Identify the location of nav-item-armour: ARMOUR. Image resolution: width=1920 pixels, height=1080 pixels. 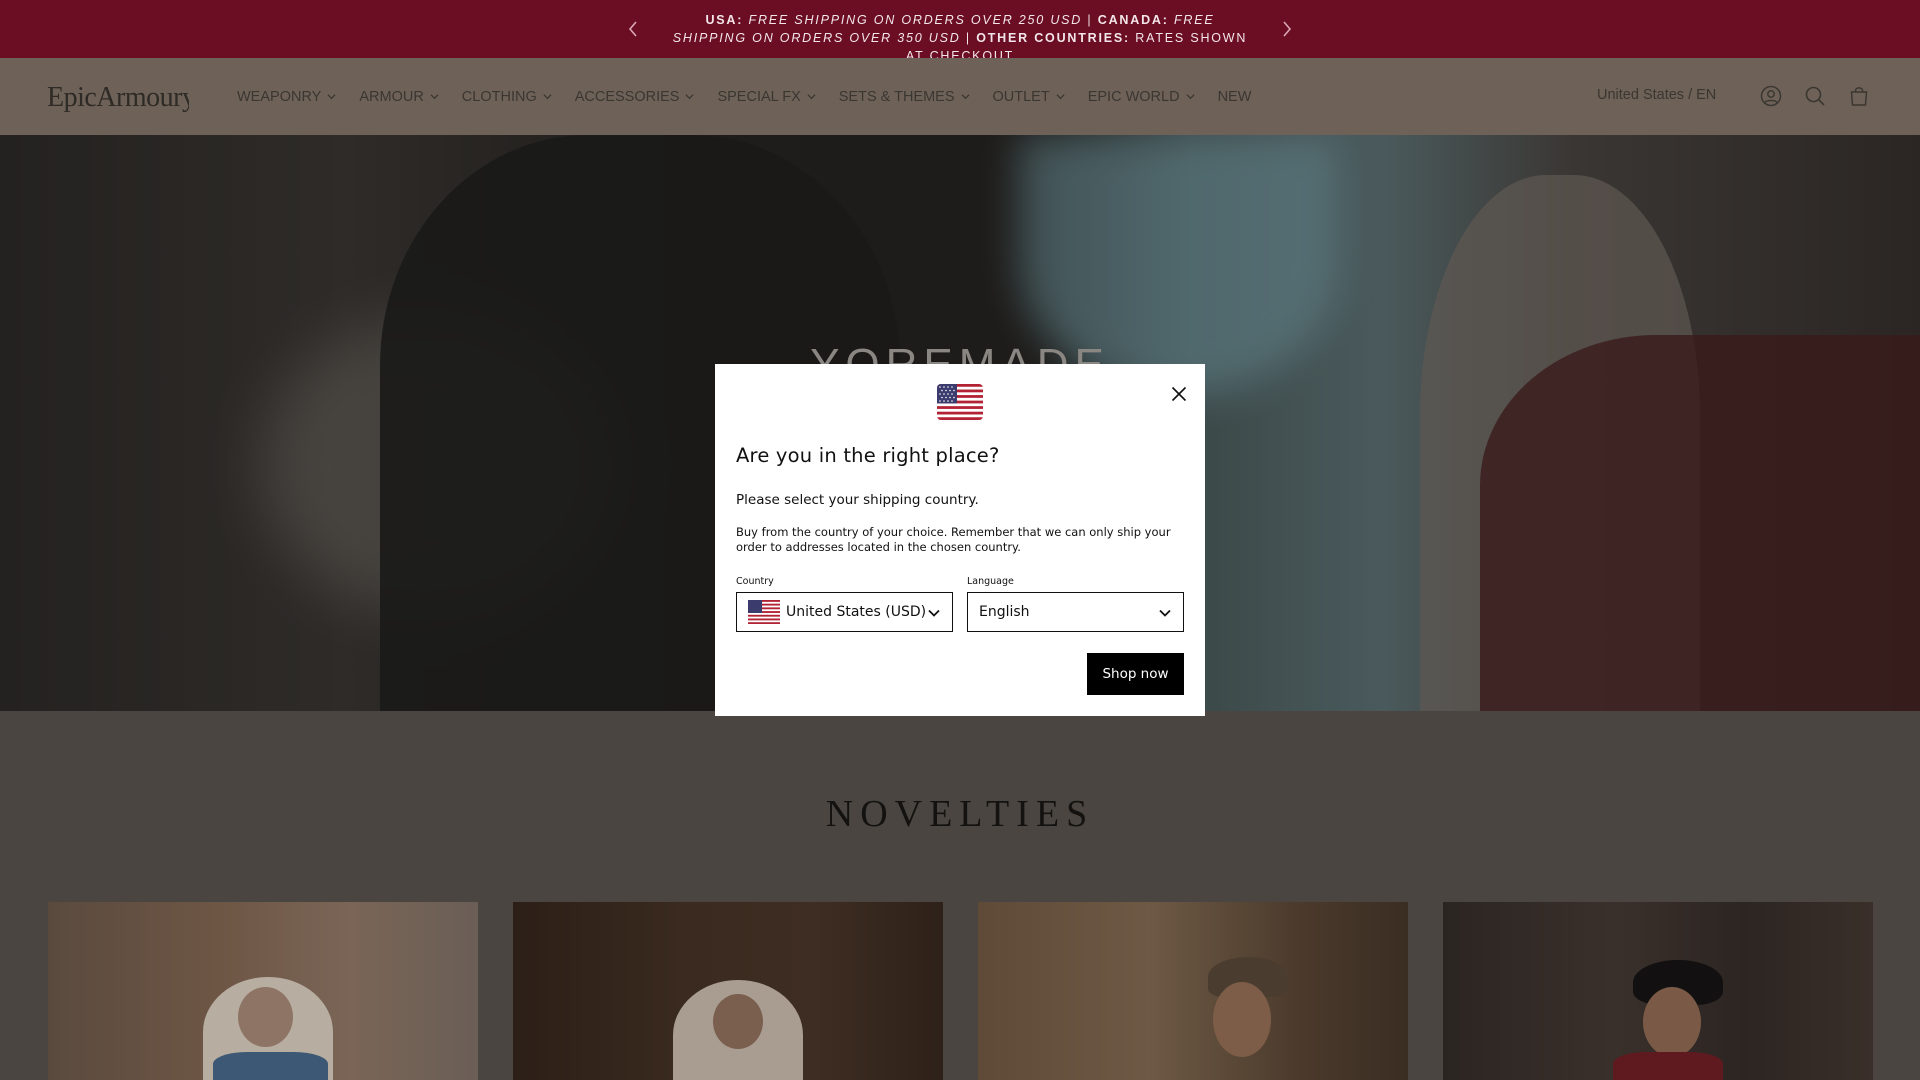
(399, 96).